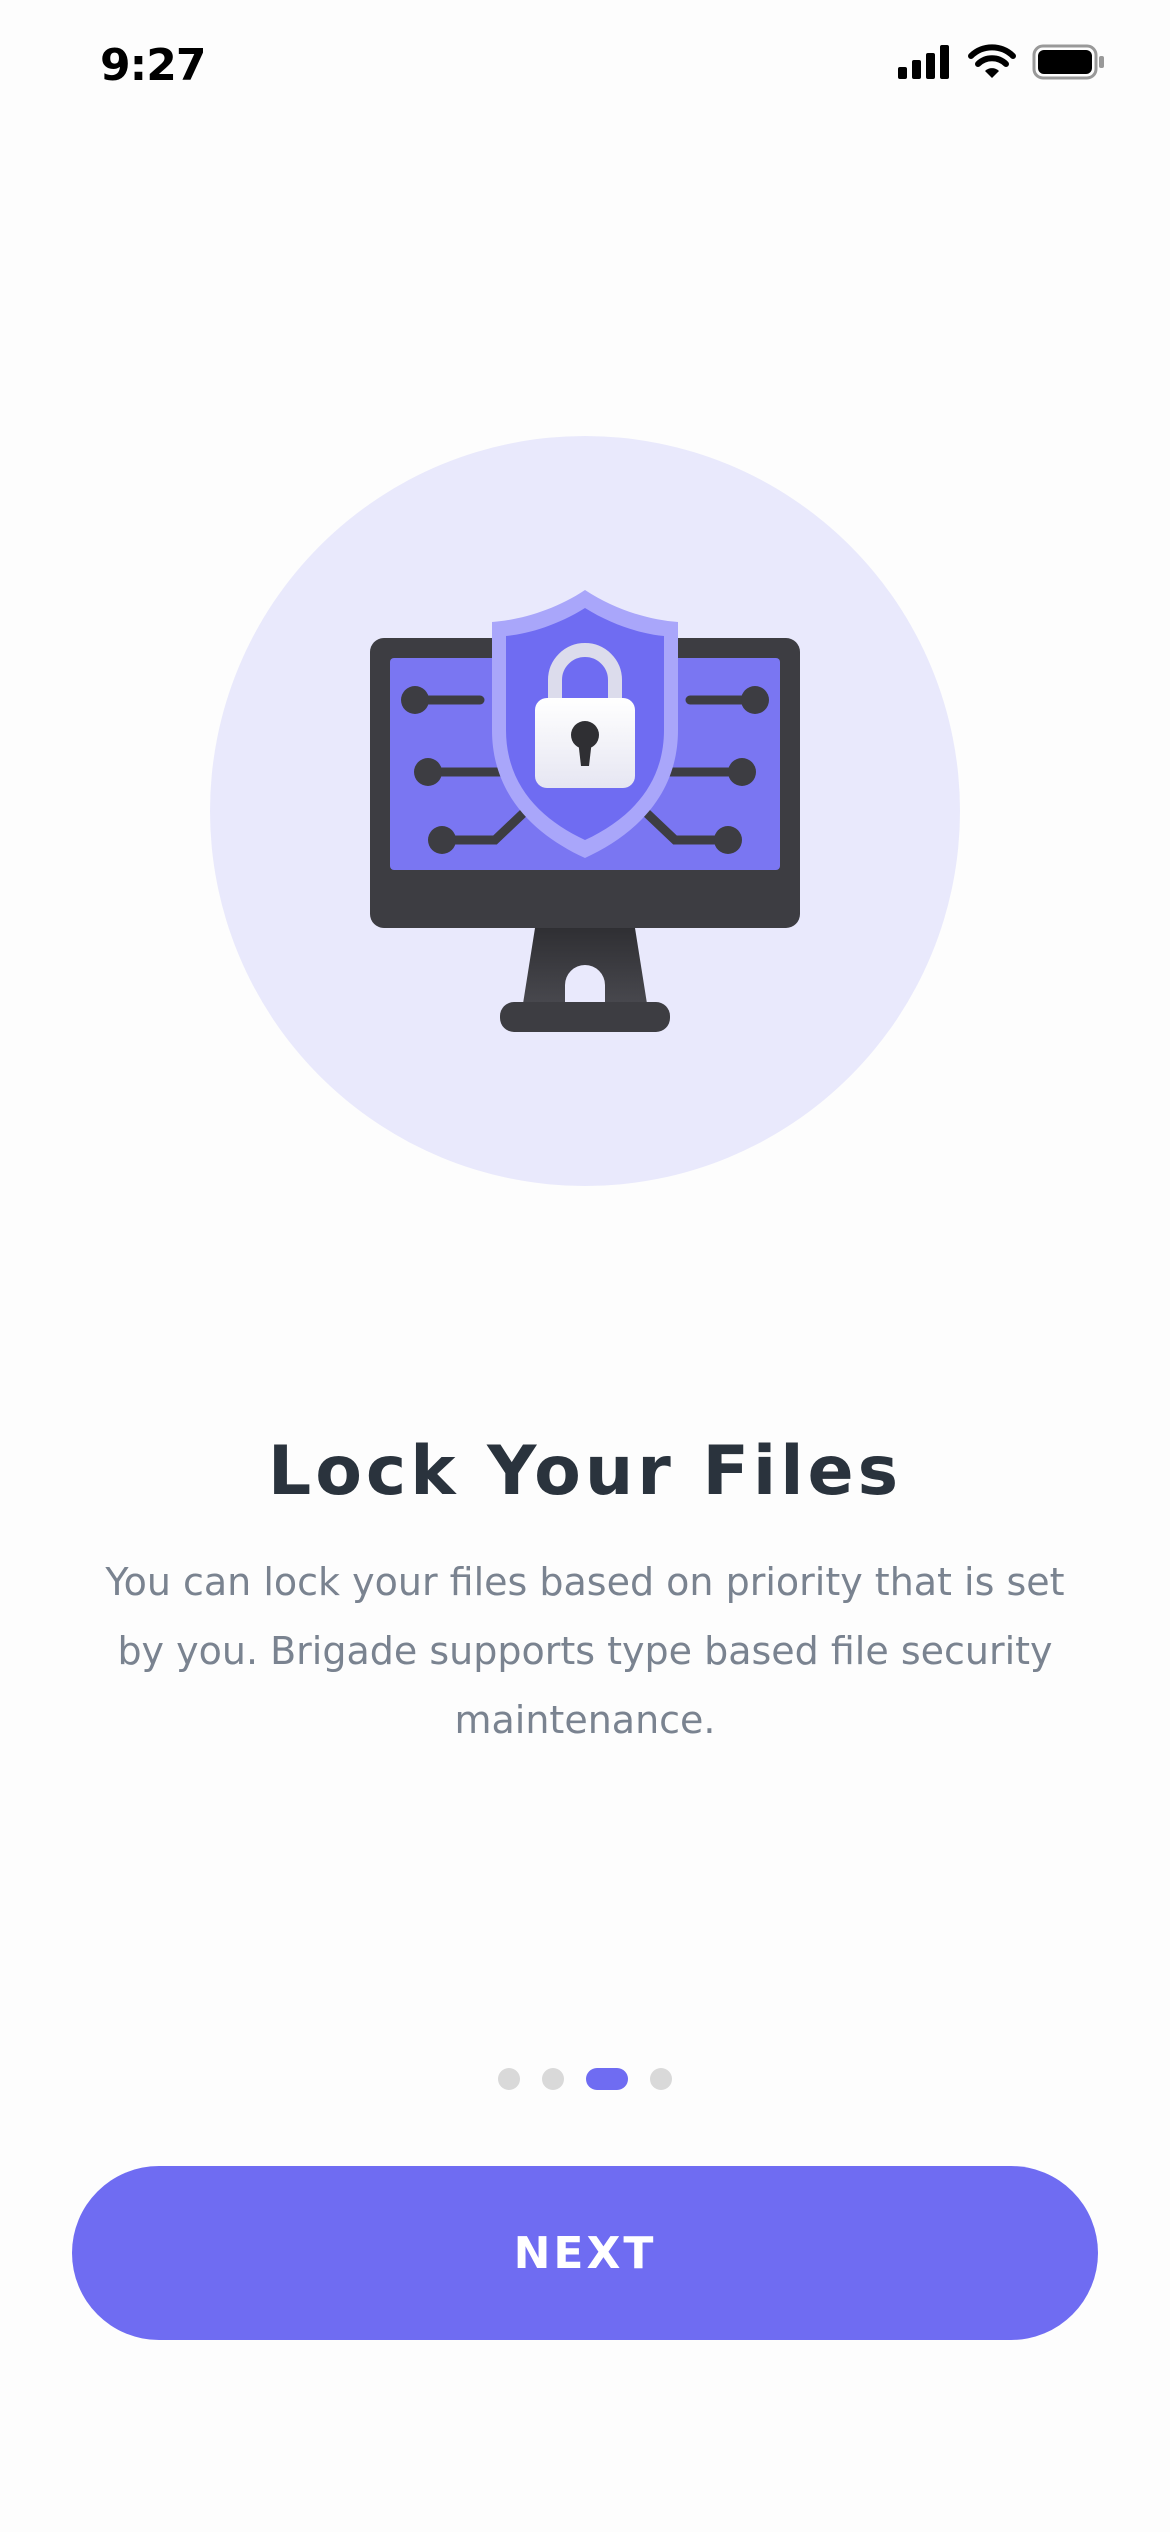  Describe the element at coordinates (1068, 62) in the screenshot. I see `battery-icon` at that location.